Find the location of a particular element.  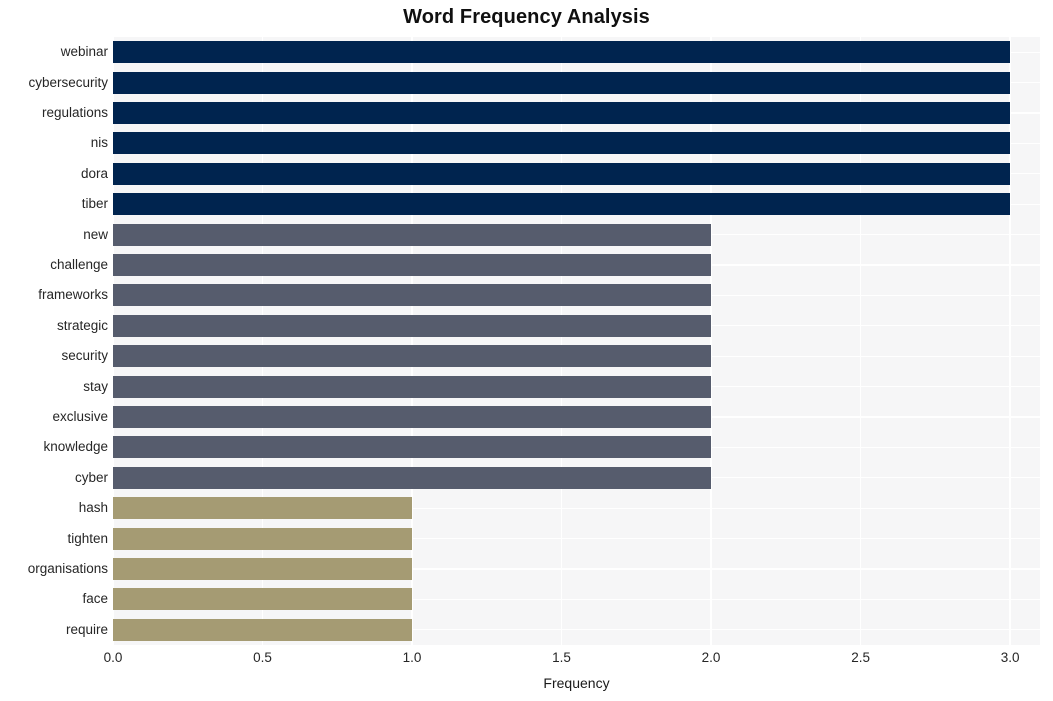

y-tick-label: organisations is located at coordinates (67, 568).